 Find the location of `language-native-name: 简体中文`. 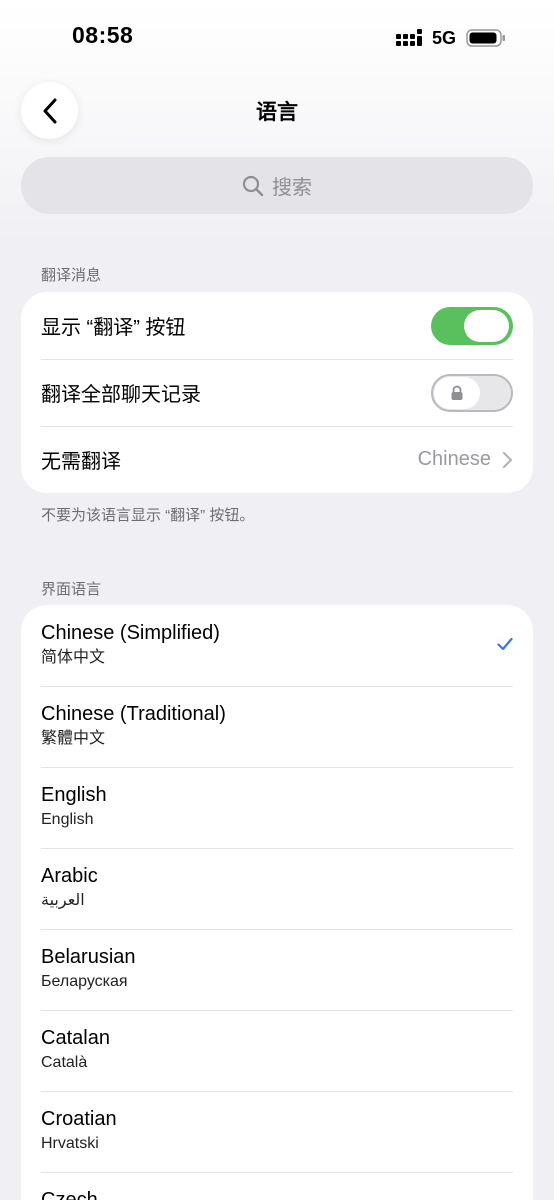

language-native-name: 简体中文 is located at coordinates (73, 657).